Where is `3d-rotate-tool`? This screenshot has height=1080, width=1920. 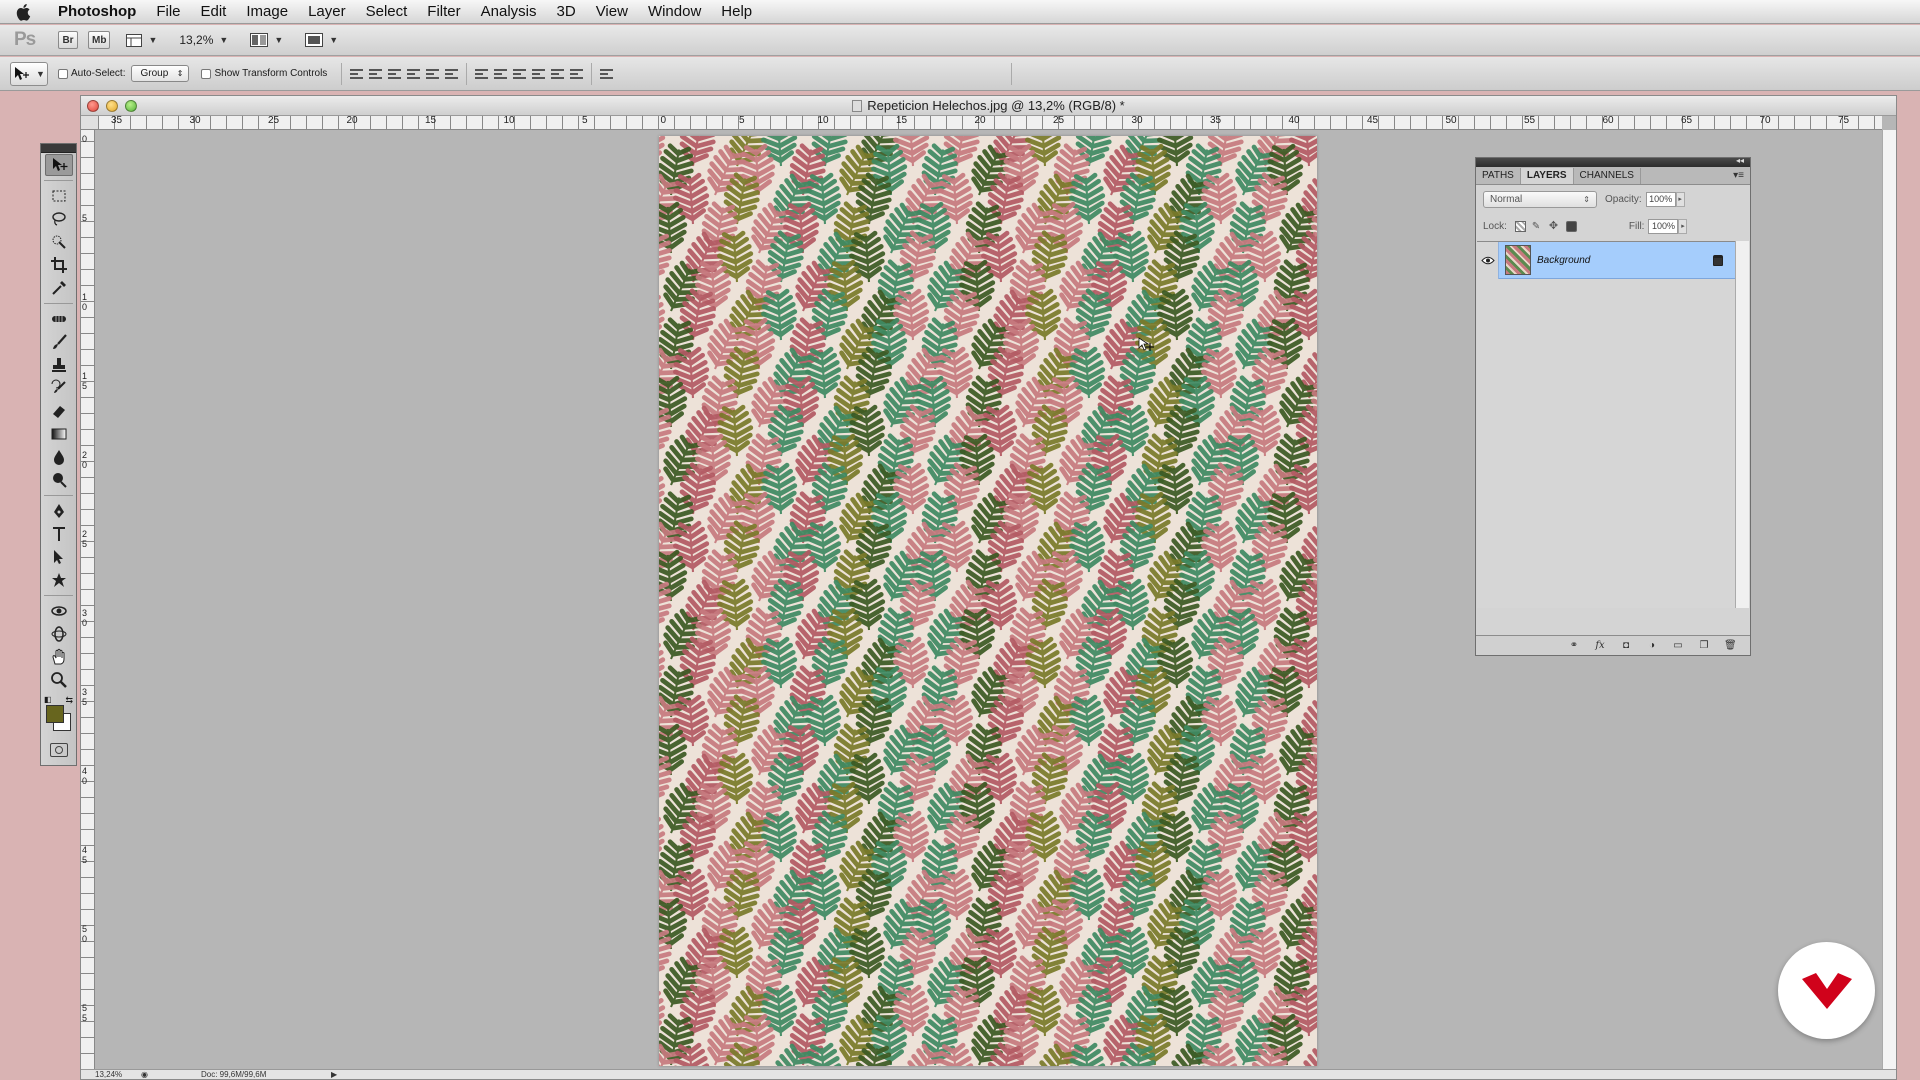
3d-rotate-tool is located at coordinates (59, 611).